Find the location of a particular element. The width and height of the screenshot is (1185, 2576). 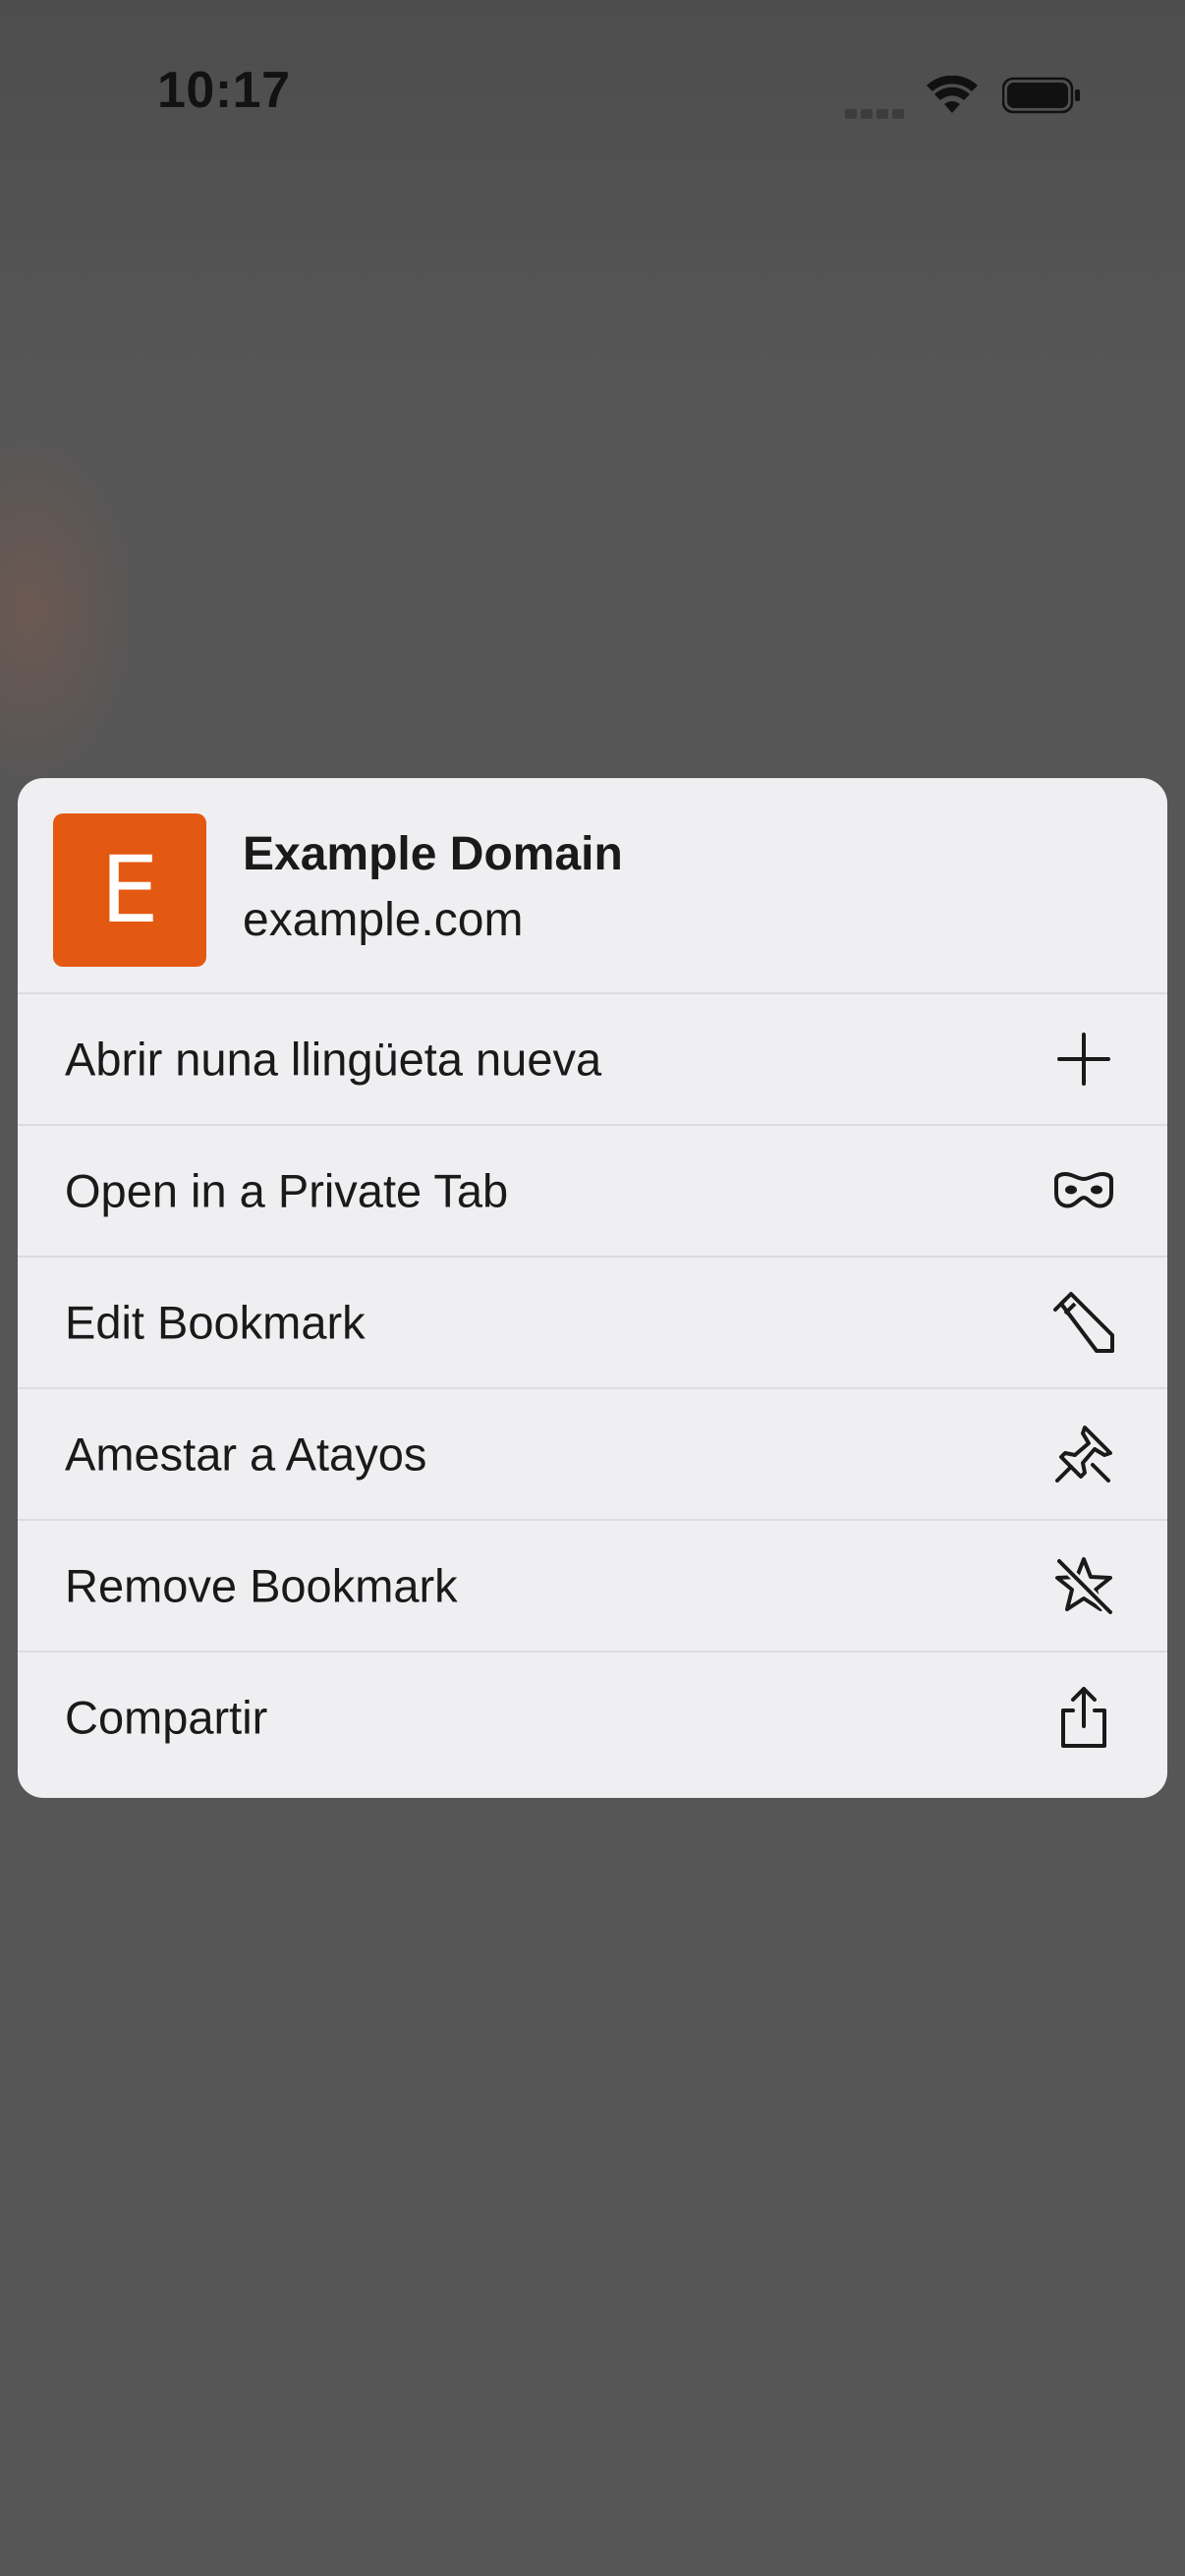

menu-item-label: Edit Bookmark is located at coordinates (216, 1322).